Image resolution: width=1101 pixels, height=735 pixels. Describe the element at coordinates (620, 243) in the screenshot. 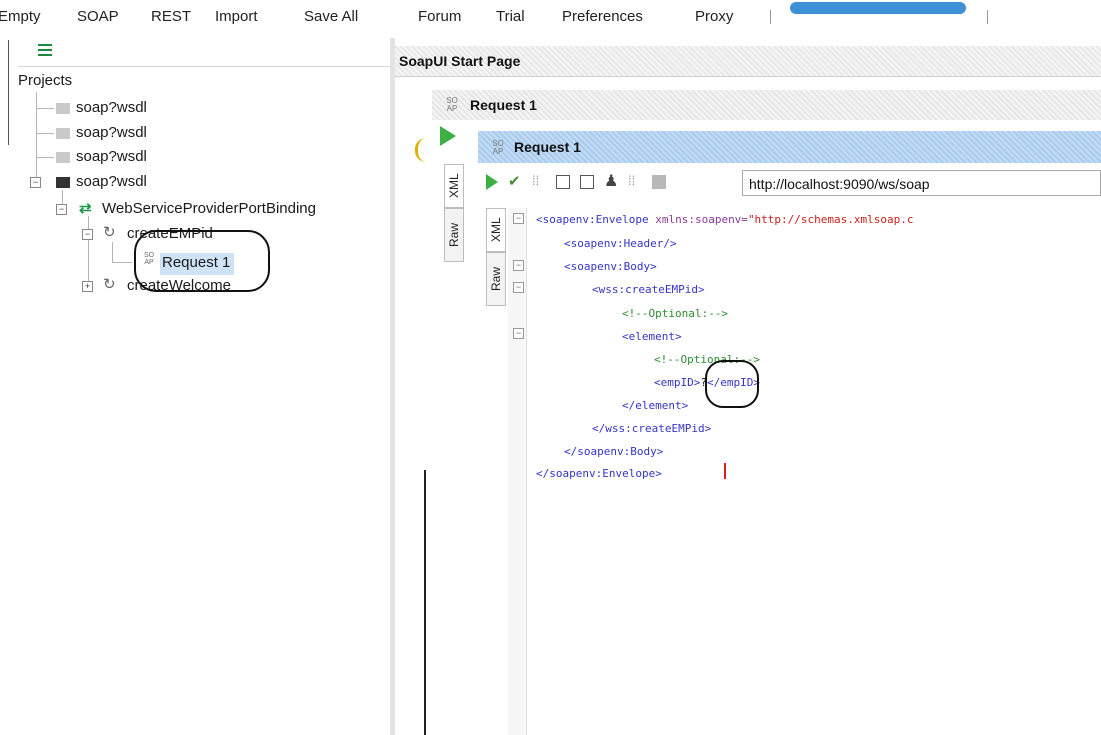

I see `xml-line: <soapenv:Header/>` at that location.